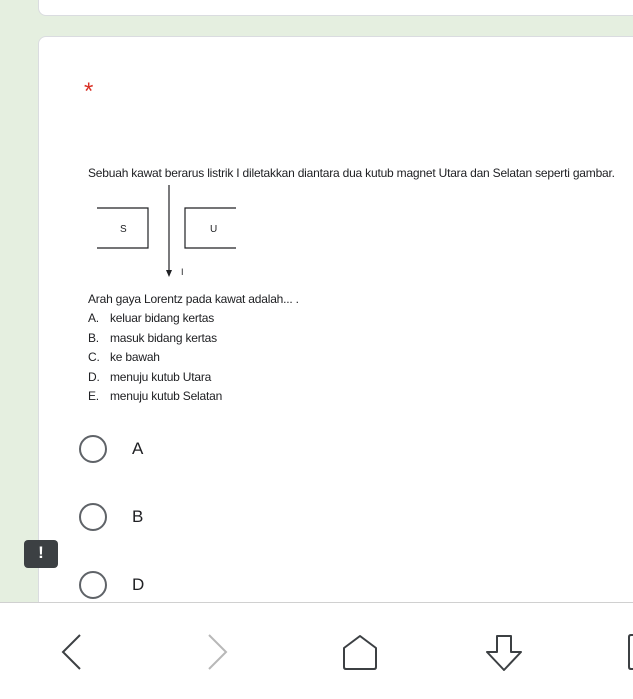 The image size is (633, 699). Describe the element at coordinates (166, 231) in the screenshot. I see `magnet-diagram-image: S U I` at that location.